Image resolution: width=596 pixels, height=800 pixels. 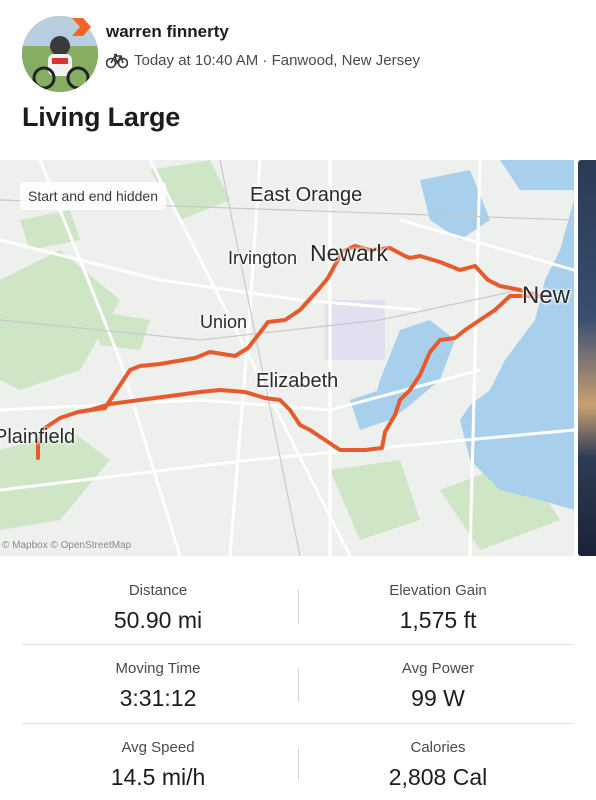 I want to click on stat-value: 14.5 mi/h, so click(x=158, y=777).